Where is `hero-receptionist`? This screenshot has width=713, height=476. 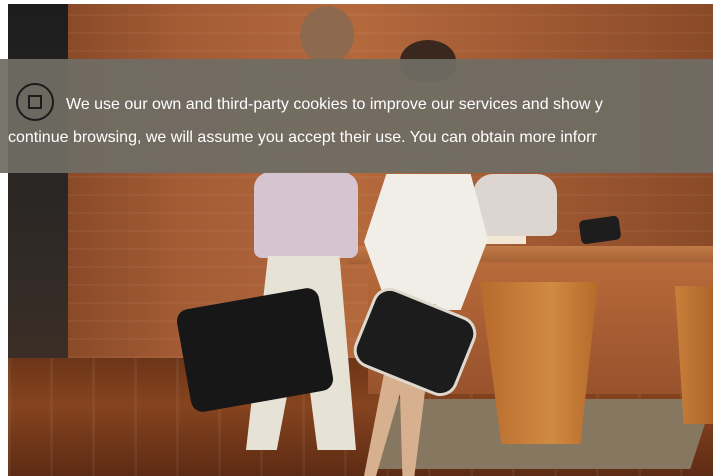
hero-receptionist is located at coordinates (515, 205).